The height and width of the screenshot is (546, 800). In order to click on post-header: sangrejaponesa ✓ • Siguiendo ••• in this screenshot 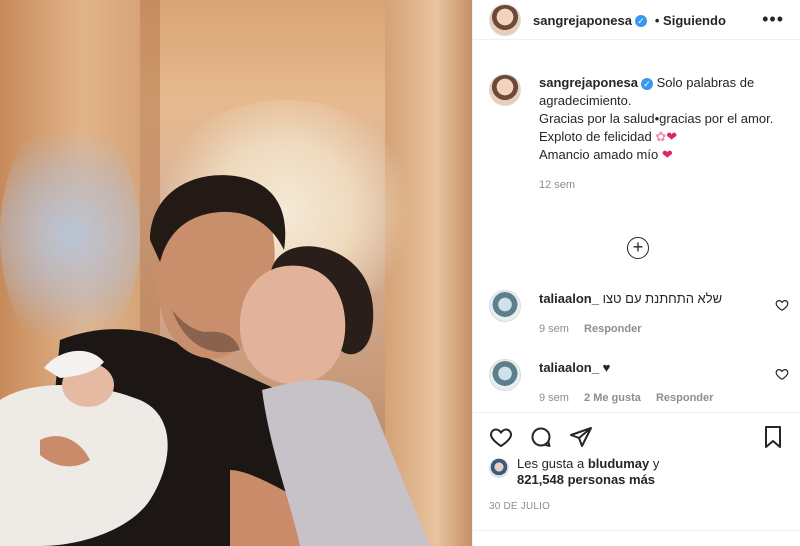, I will do `click(636, 20)`.